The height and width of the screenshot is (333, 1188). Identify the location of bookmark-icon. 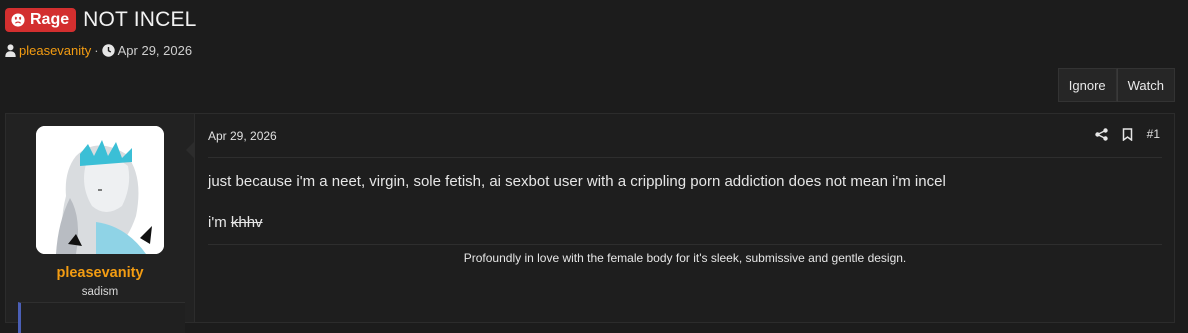
(1127, 134).